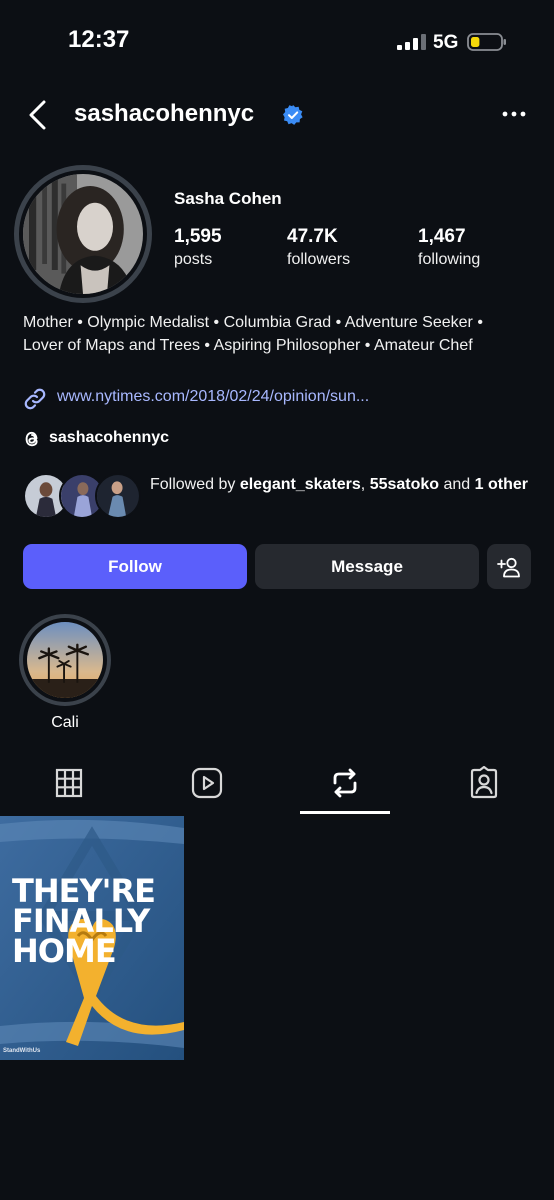  Describe the element at coordinates (65, 722) in the screenshot. I see `highlight-label: Cali` at that location.